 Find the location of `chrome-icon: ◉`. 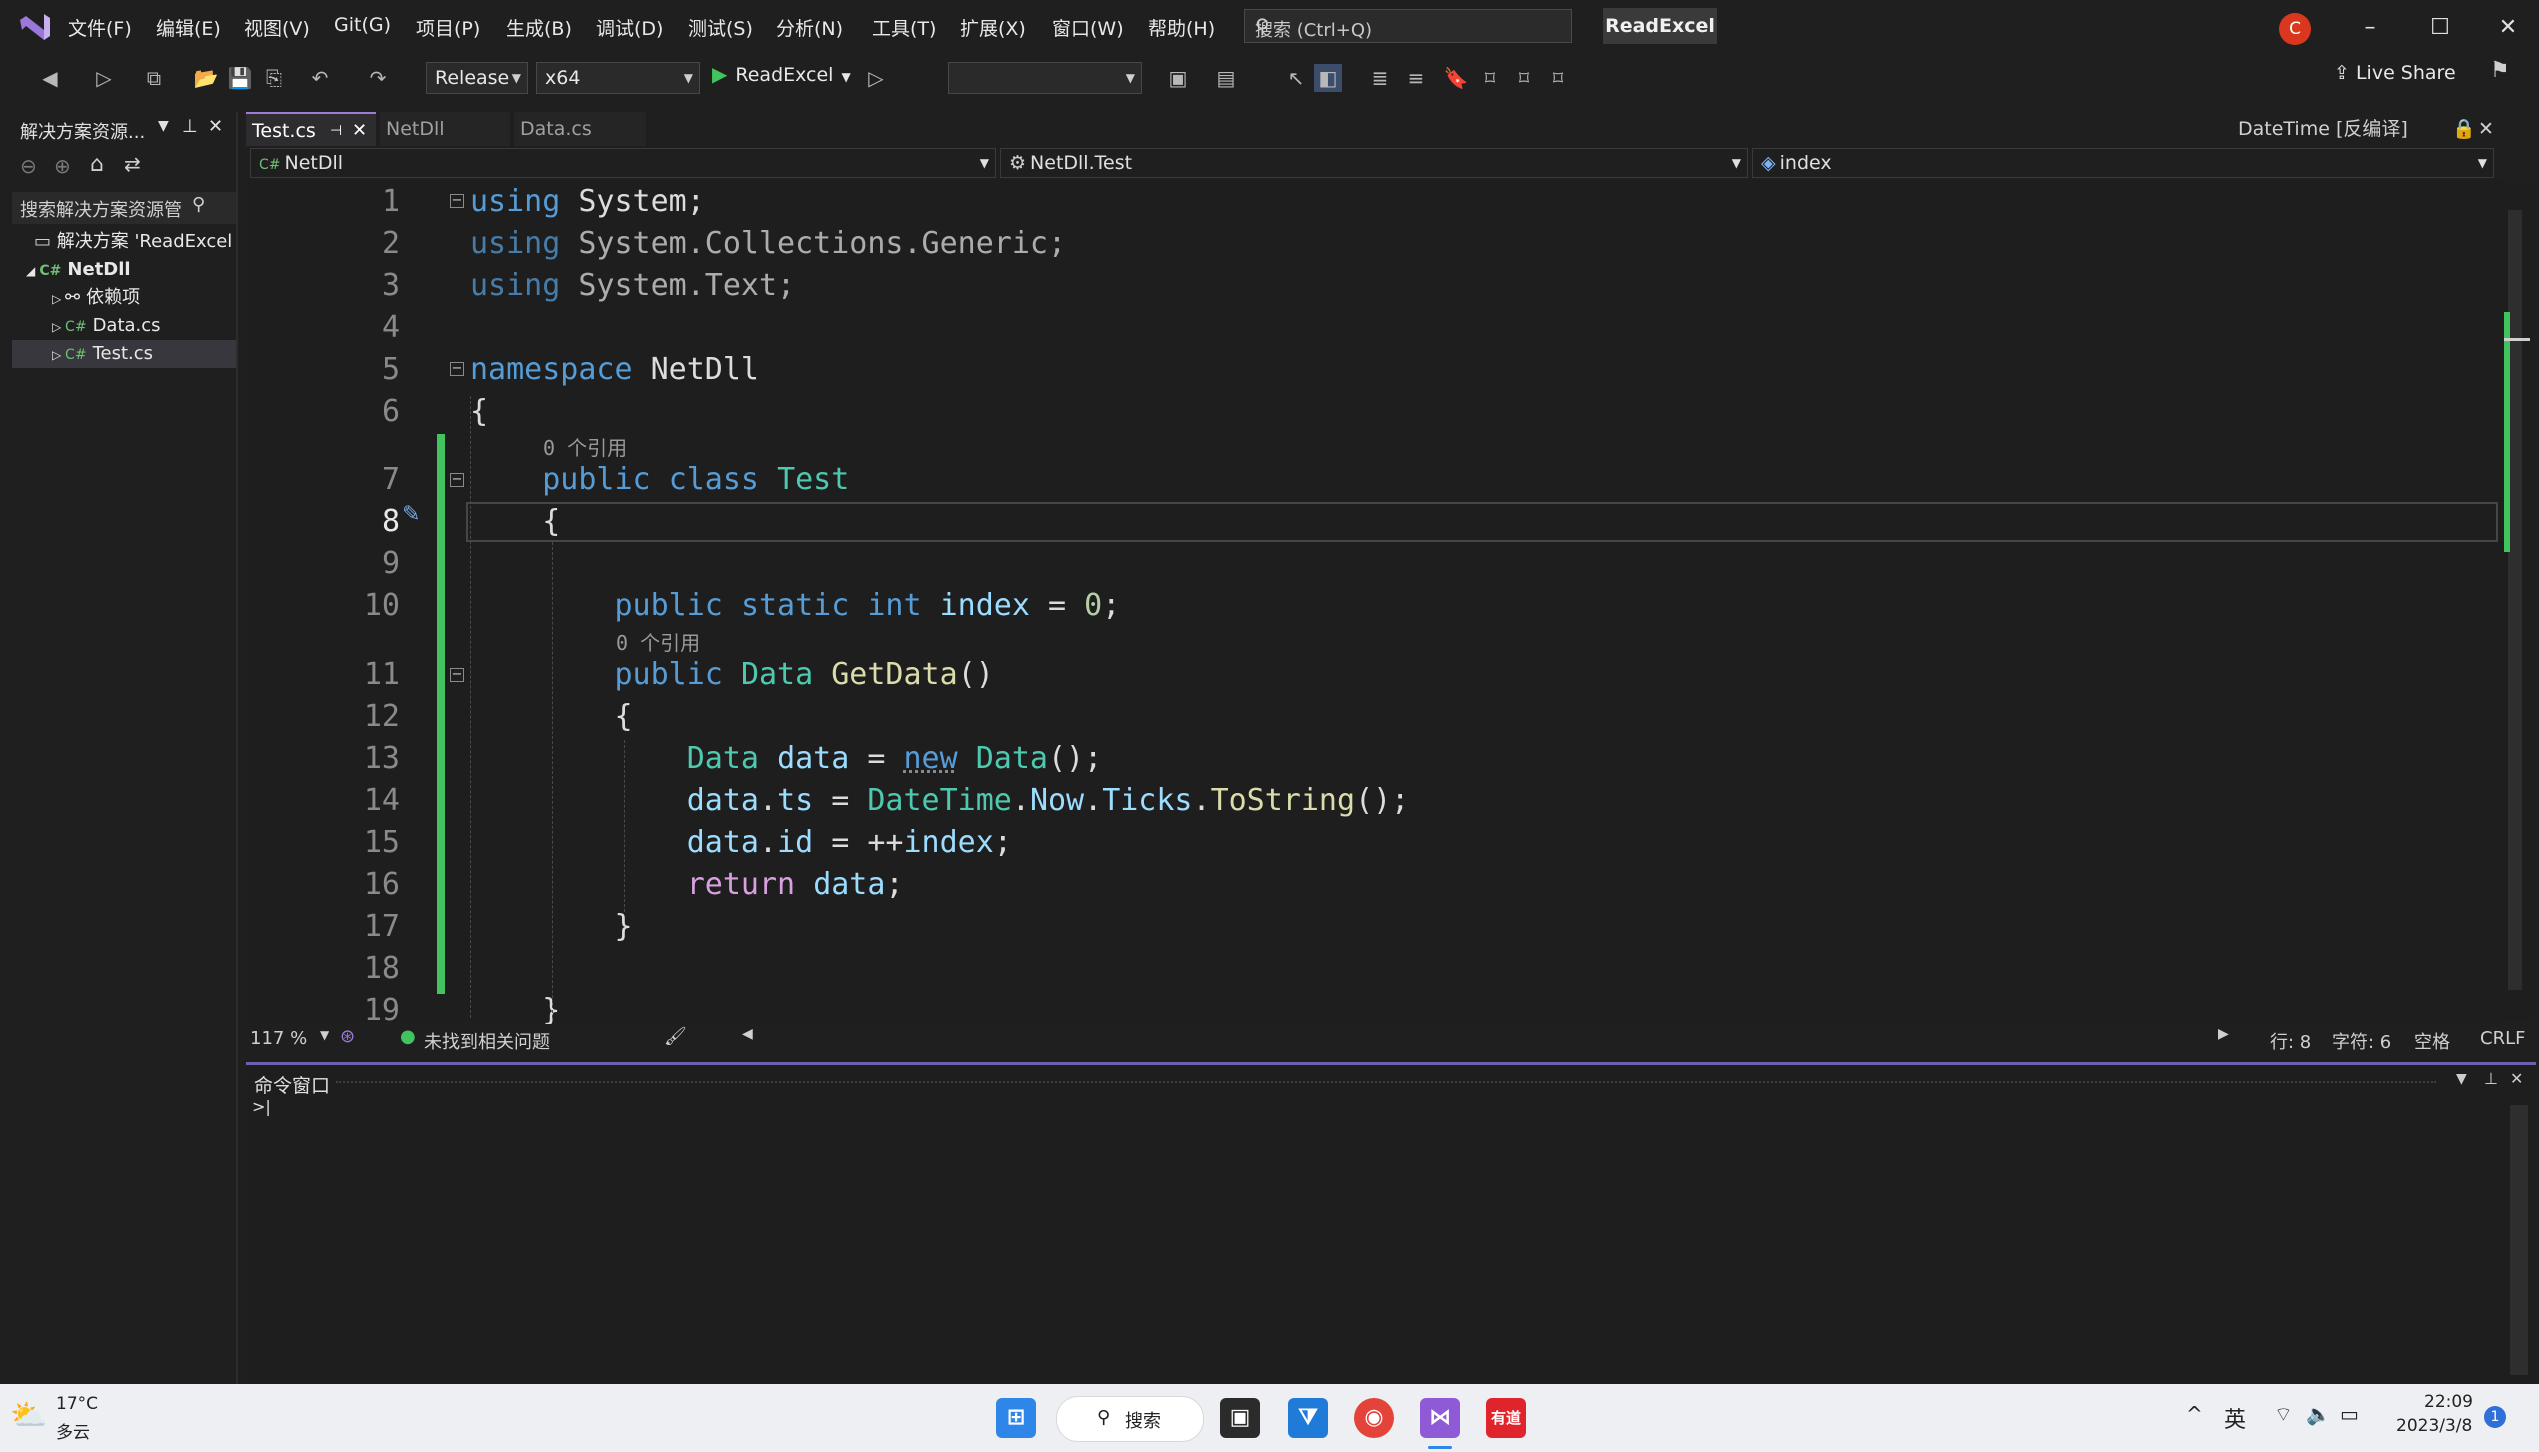

chrome-icon: ◉ is located at coordinates (1374, 1418).